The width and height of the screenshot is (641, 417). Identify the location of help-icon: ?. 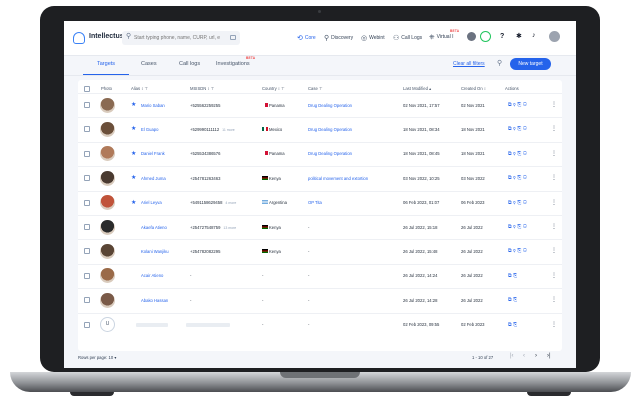
(502, 36).